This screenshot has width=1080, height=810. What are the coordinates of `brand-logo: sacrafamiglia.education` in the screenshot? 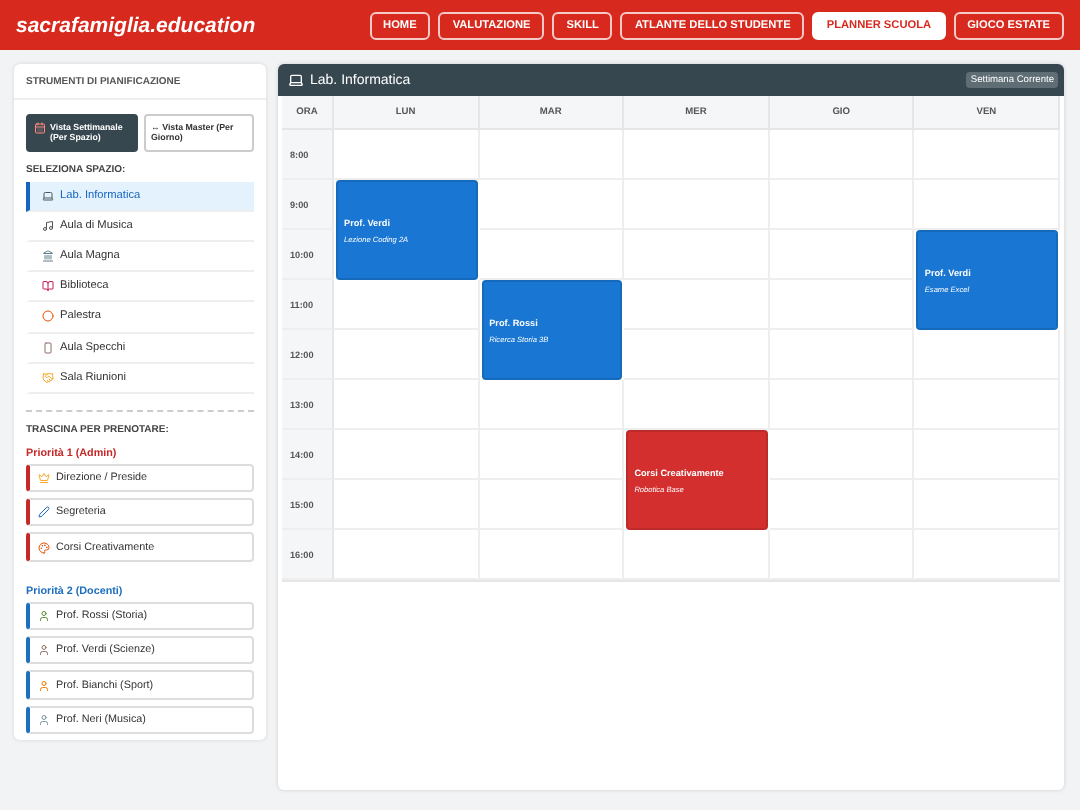 It's located at (136, 25).